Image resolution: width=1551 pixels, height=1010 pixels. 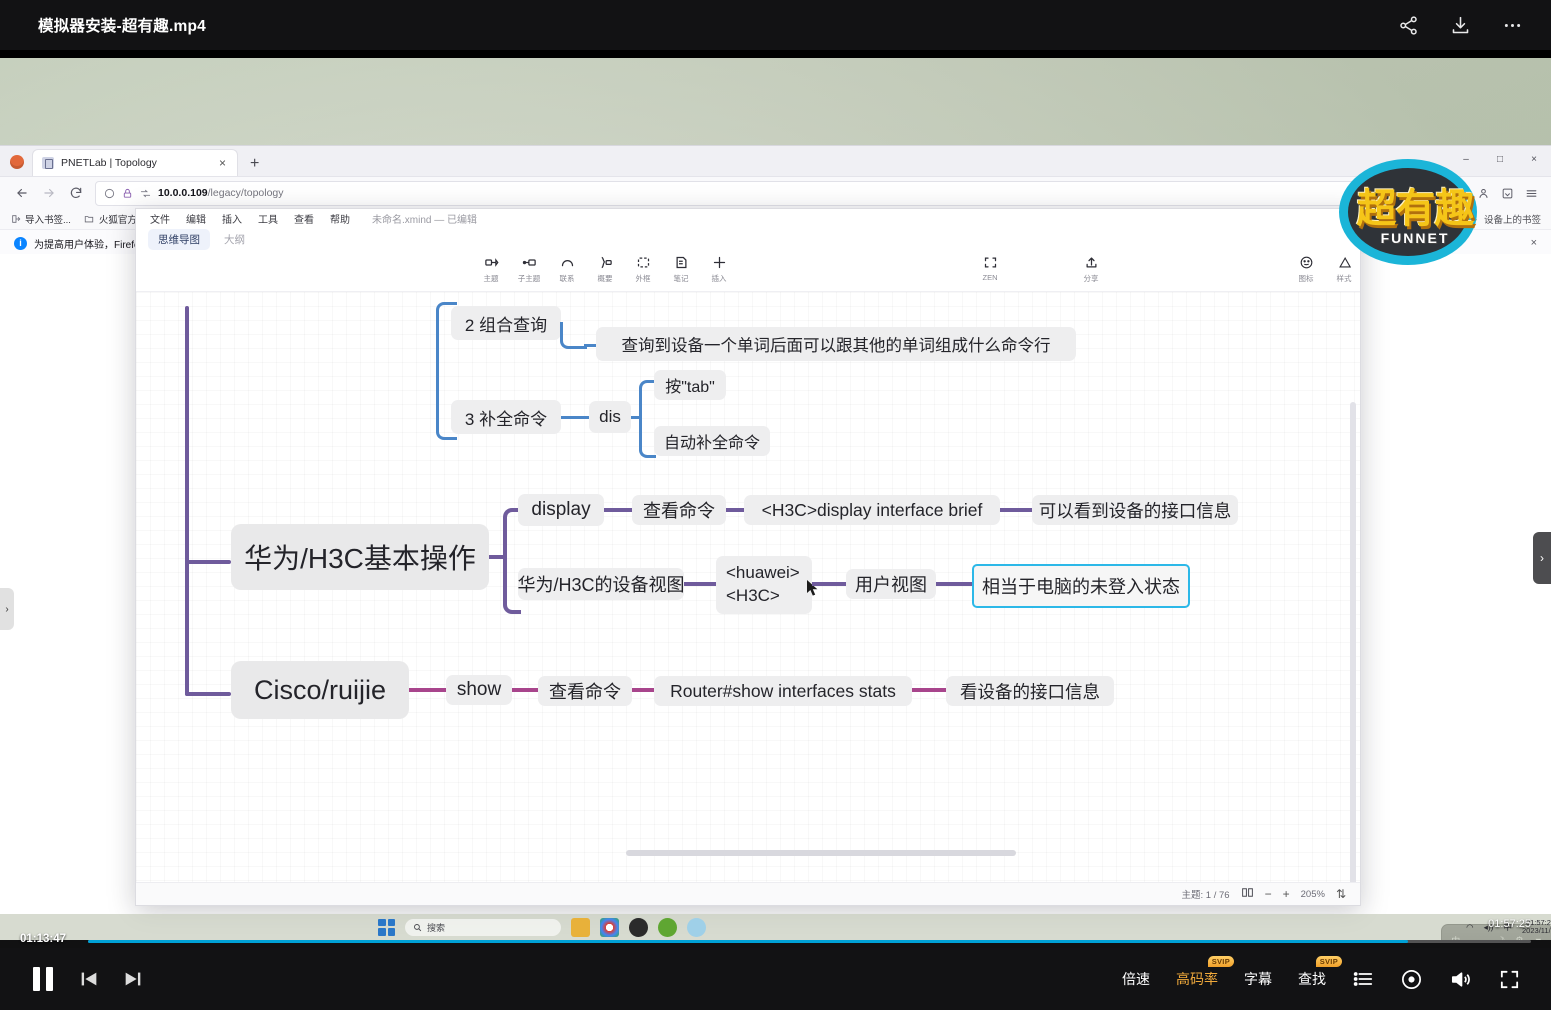 What do you see at coordinates (1509, 979) in the screenshot?
I see `fullscreen-icon` at bounding box center [1509, 979].